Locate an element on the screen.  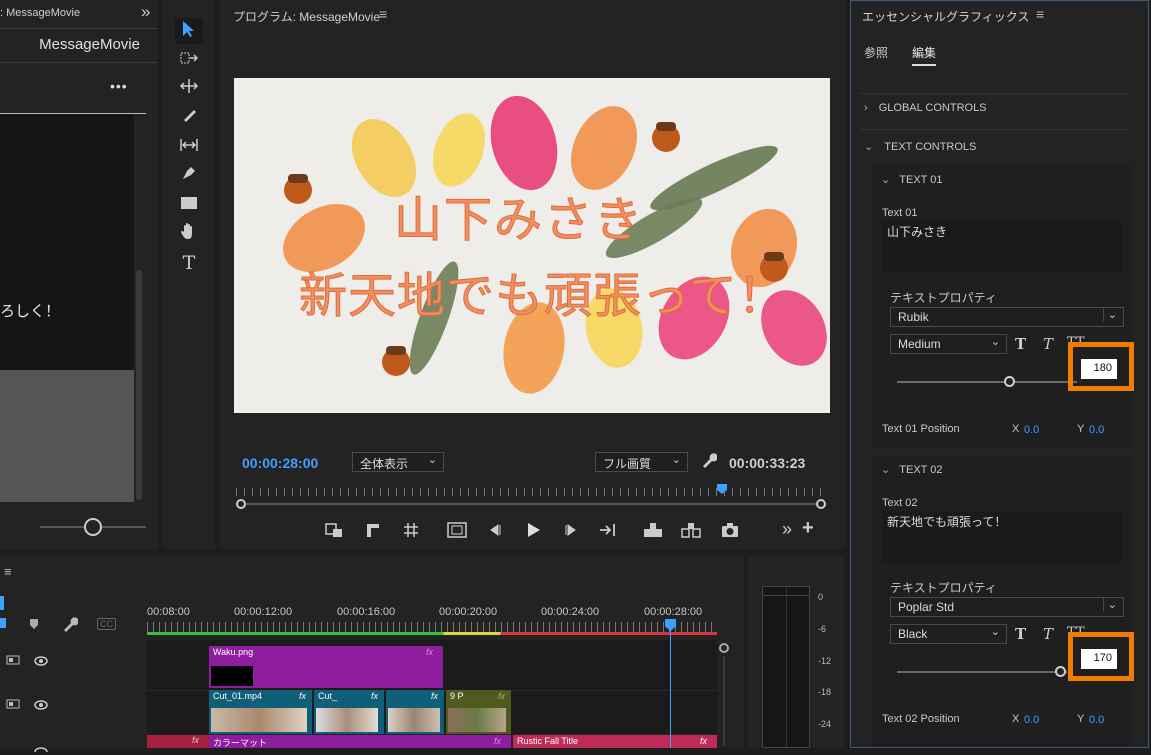
step-back-icon is located at coordinates (495, 531).